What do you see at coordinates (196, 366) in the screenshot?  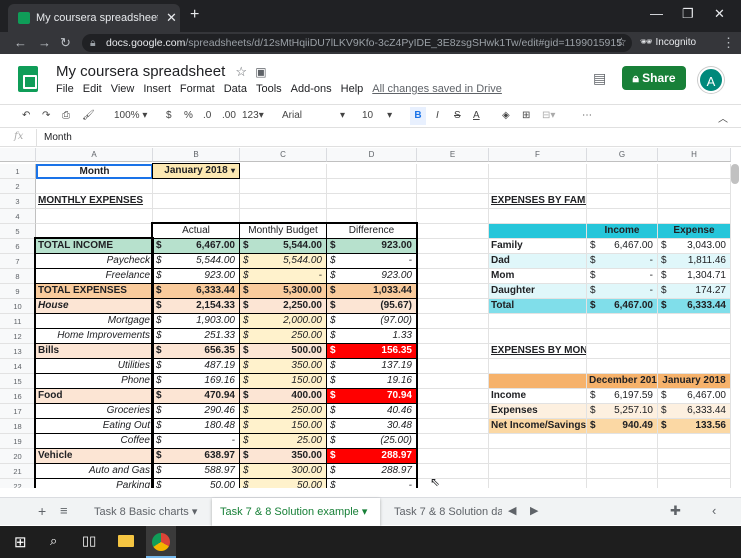 I see `cell-b14: $487.19` at bounding box center [196, 366].